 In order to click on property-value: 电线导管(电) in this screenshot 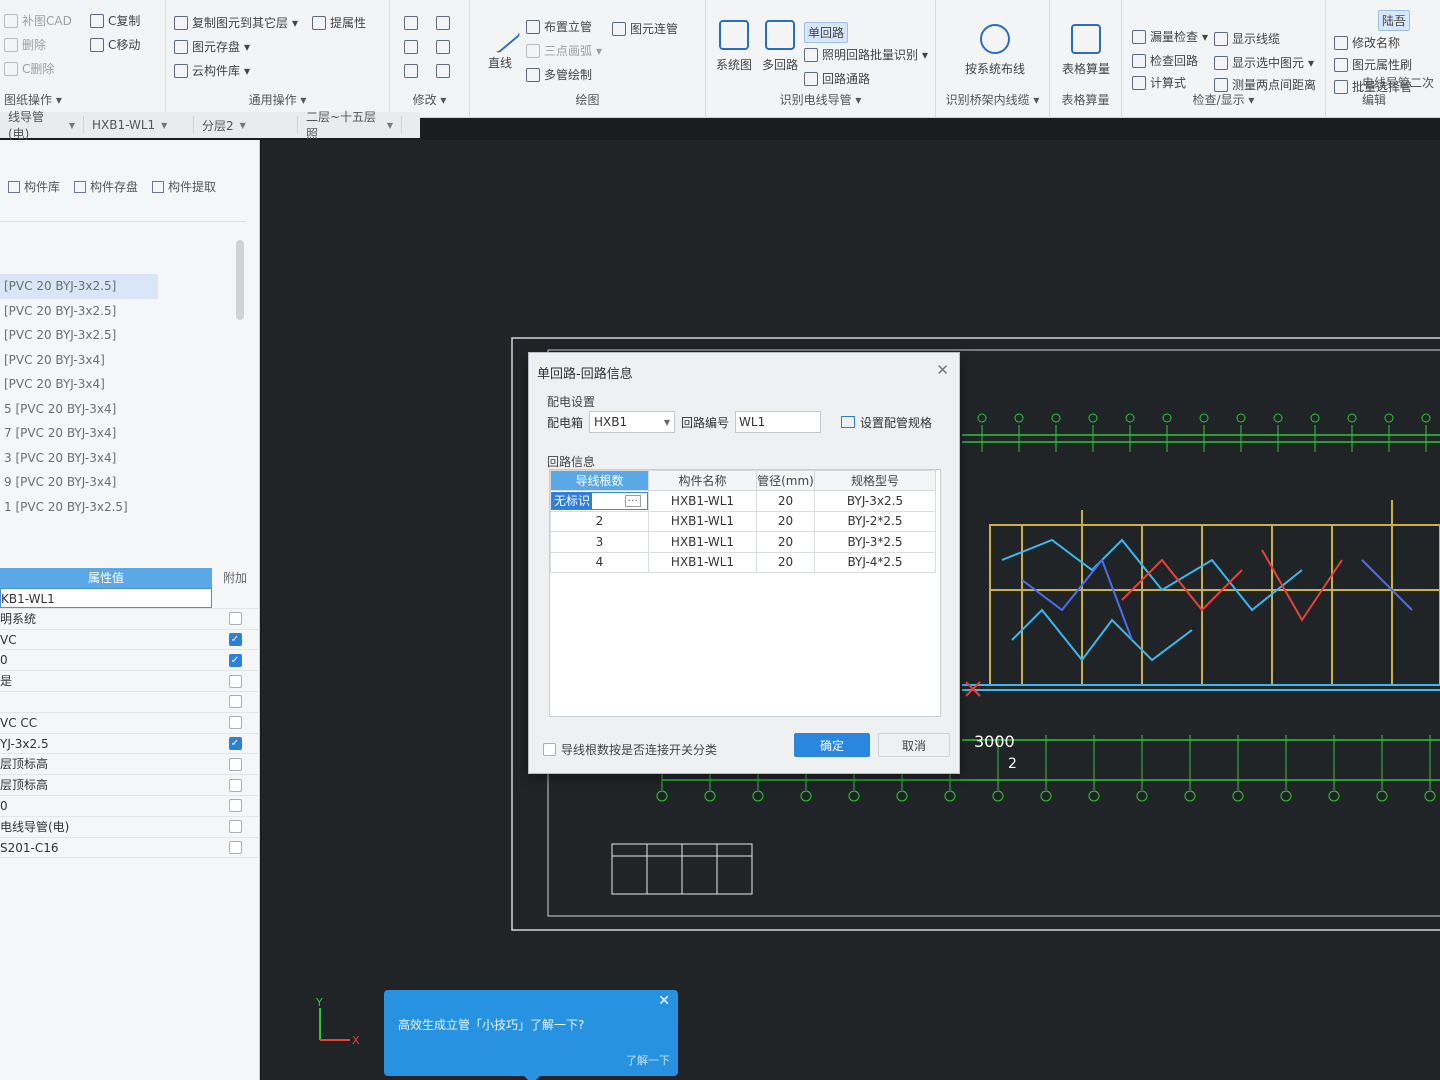, I will do `click(106, 827)`.